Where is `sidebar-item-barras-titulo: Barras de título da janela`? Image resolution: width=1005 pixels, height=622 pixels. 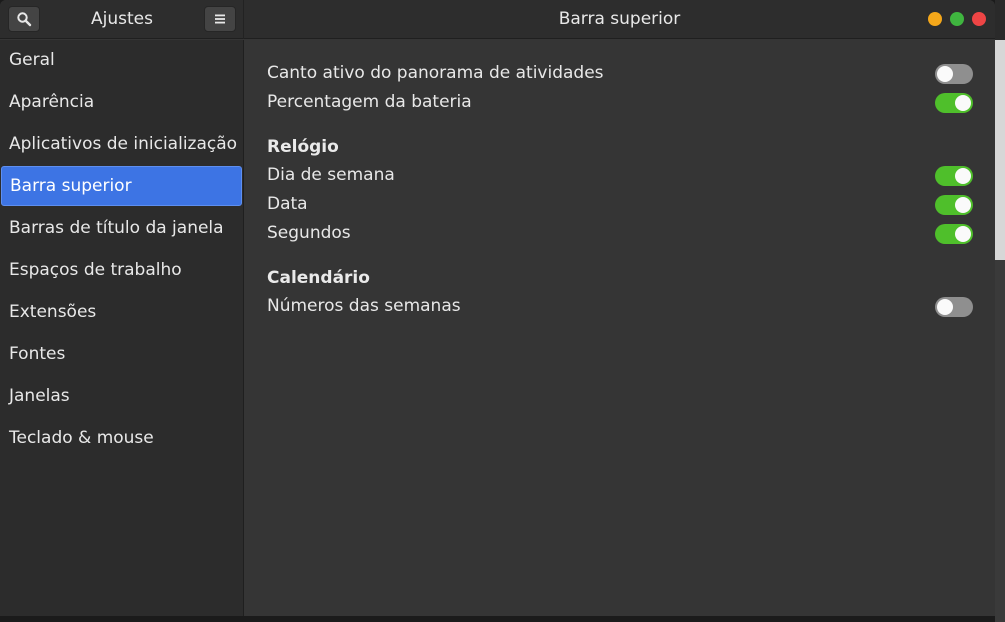 sidebar-item-barras-titulo: Barras de título da janela is located at coordinates (122, 228).